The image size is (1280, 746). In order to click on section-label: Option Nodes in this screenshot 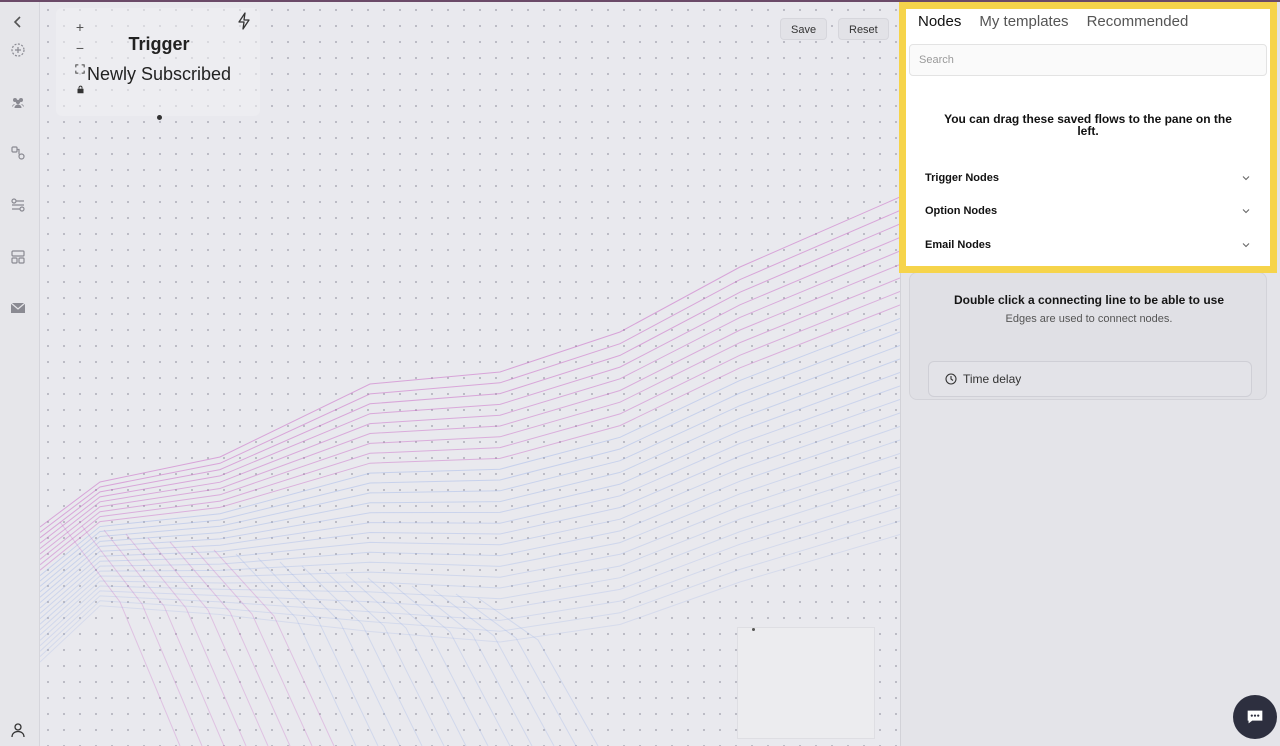, I will do `click(961, 211)`.